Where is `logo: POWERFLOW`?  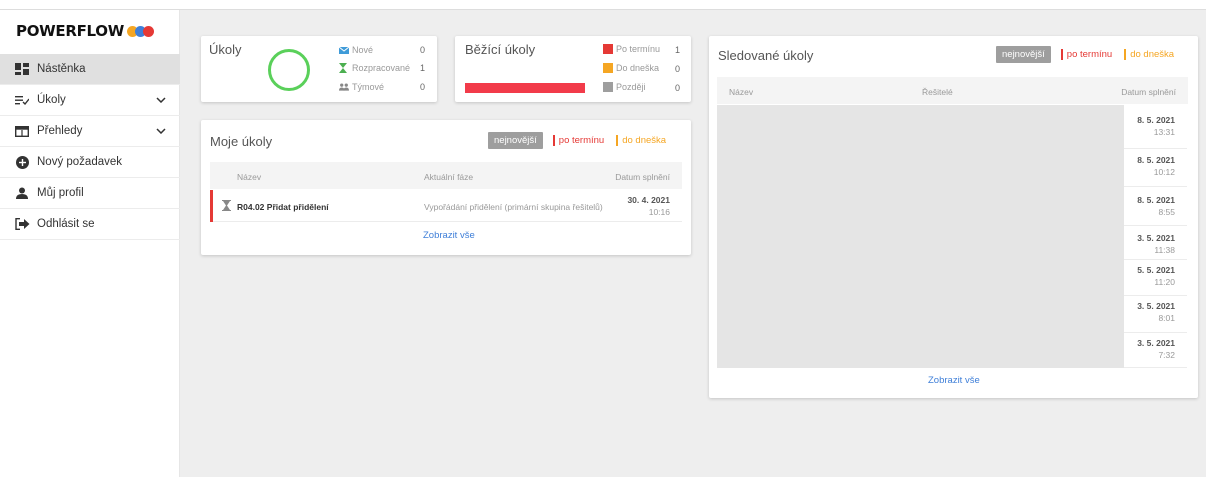
logo: POWERFLOW is located at coordinates (85, 31).